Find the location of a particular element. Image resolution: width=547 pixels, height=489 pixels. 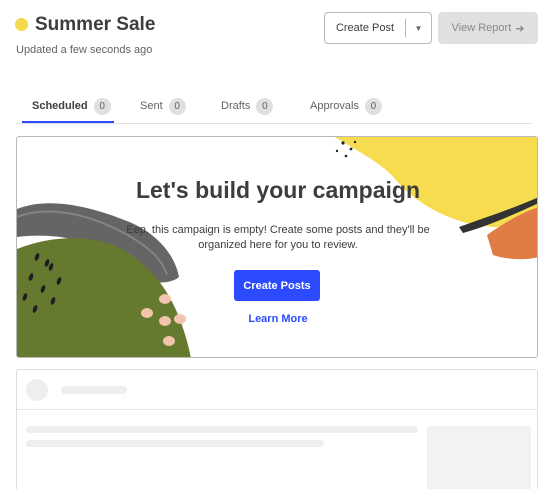

create-post-button: Create Post ▼ is located at coordinates (378, 28).